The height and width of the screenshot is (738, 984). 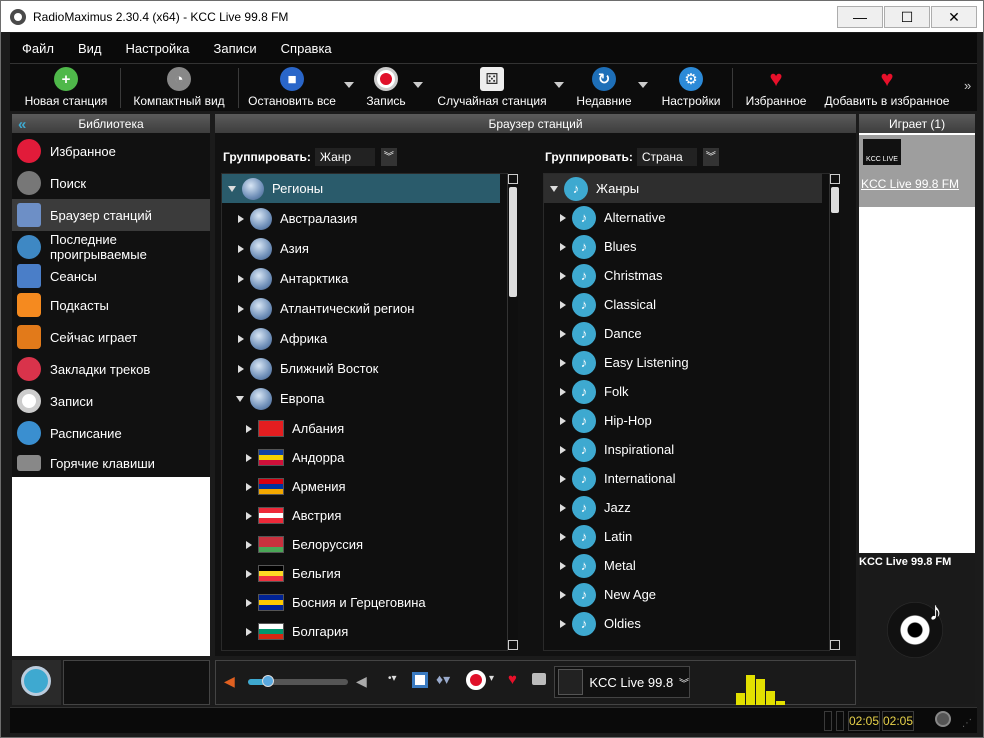 I want to click on random-dropdown-icon, so click(x=559, y=85).